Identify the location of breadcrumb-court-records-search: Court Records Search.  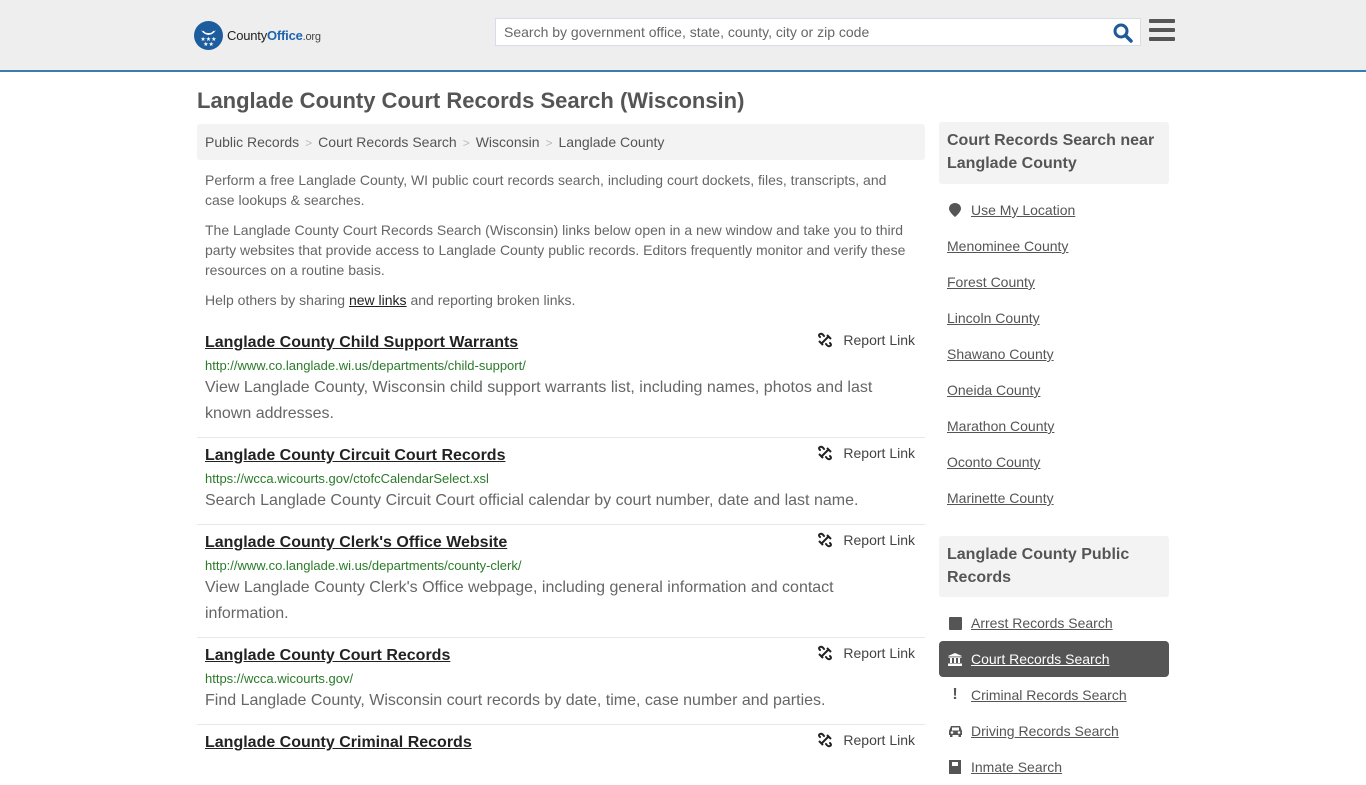
(387, 142).